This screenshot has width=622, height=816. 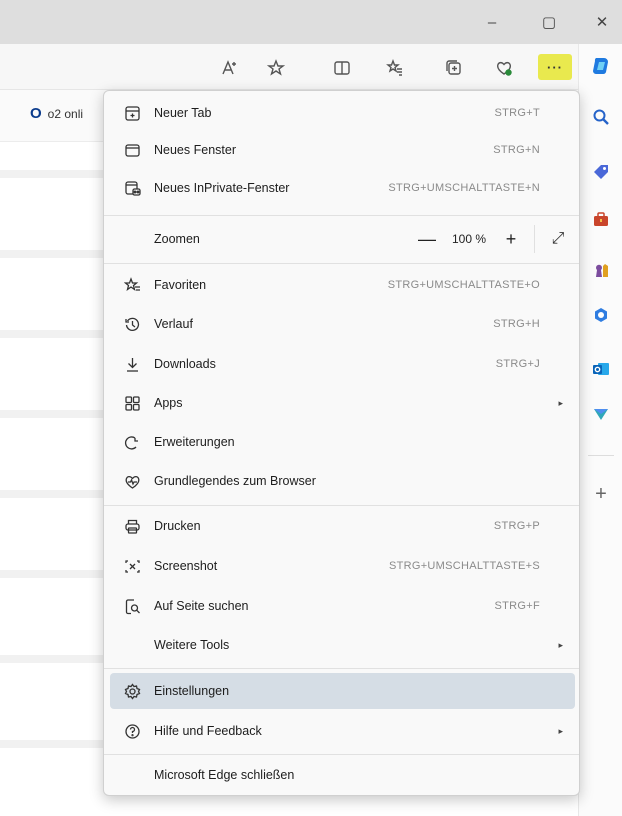 I want to click on new-tab-icon, so click(x=132, y=113).